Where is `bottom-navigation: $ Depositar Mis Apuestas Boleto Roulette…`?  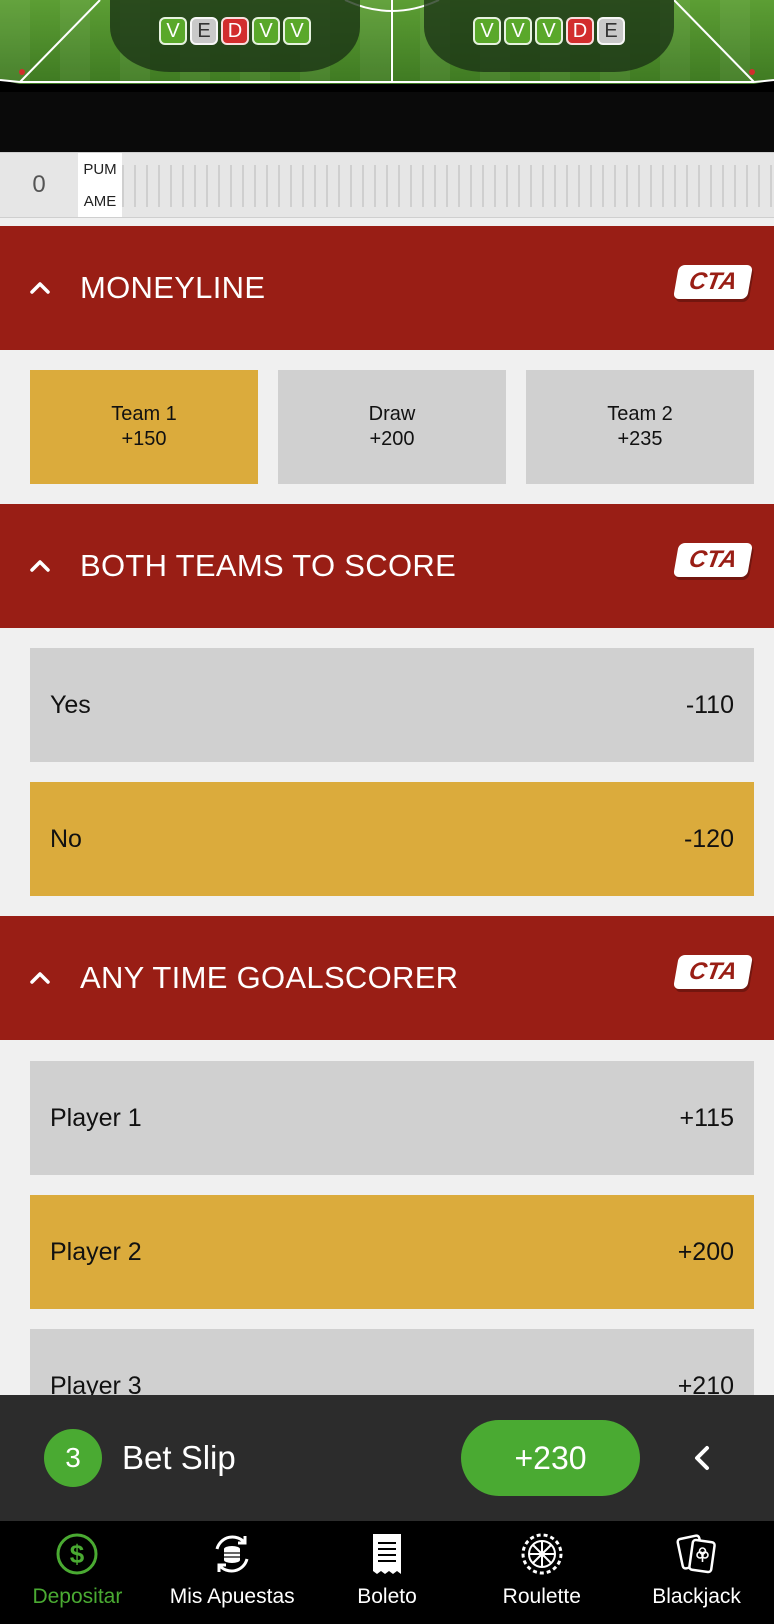
bottom-navigation: $ Depositar Mis Apuestas Boleto Roulette… is located at coordinates (387, 1572).